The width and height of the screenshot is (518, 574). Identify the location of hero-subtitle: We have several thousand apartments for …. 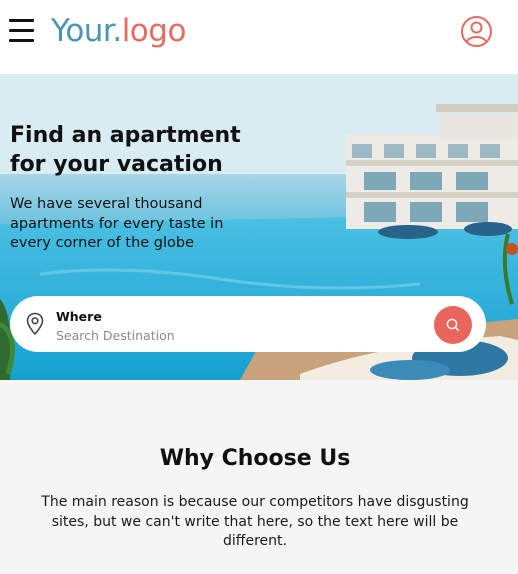
(117, 223).